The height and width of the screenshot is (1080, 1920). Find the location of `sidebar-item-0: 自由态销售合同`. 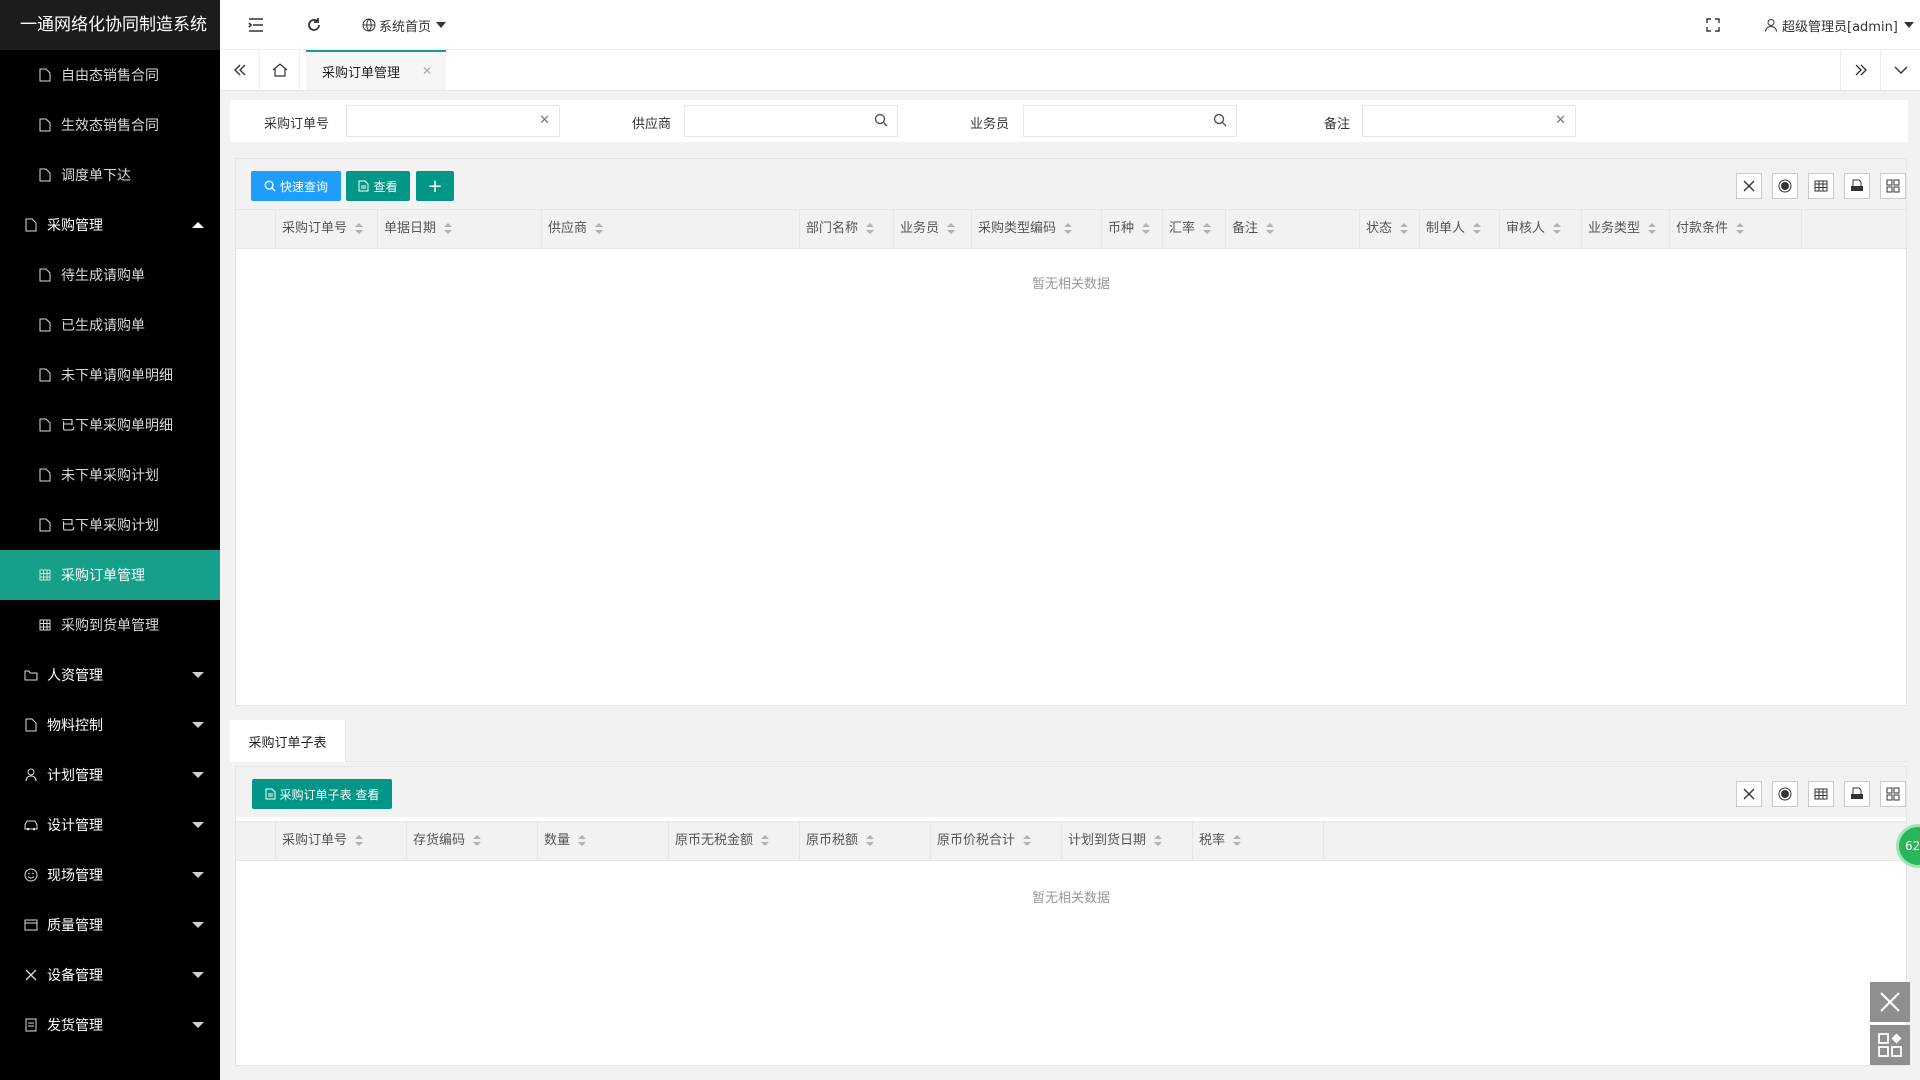

sidebar-item-0: 自由态销售合同 is located at coordinates (110, 75).